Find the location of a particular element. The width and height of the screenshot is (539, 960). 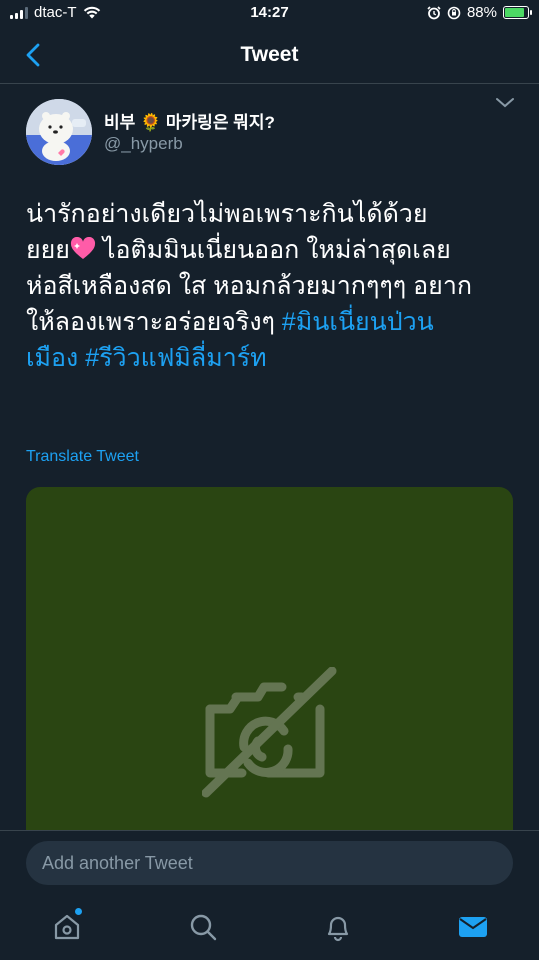

hashtag-link: เมือง is located at coordinates (52, 358).